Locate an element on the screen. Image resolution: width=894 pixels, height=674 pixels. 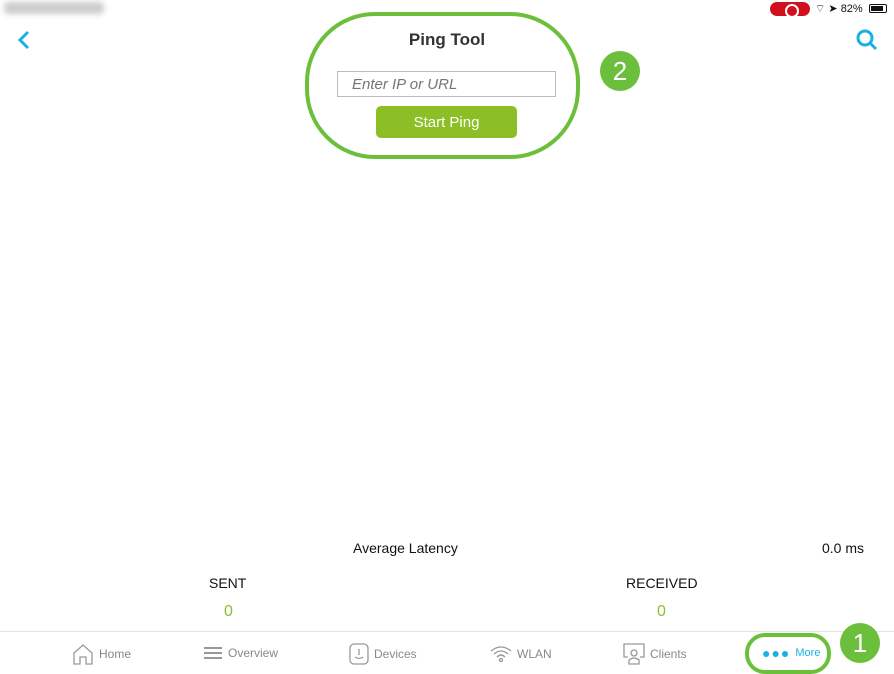
tab-overview: Overview is located at coordinates (240, 653).